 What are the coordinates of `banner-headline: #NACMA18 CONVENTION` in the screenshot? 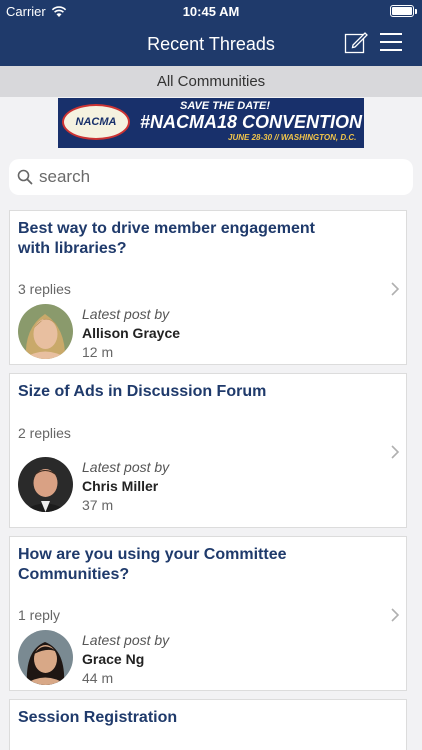 It's located at (251, 122).